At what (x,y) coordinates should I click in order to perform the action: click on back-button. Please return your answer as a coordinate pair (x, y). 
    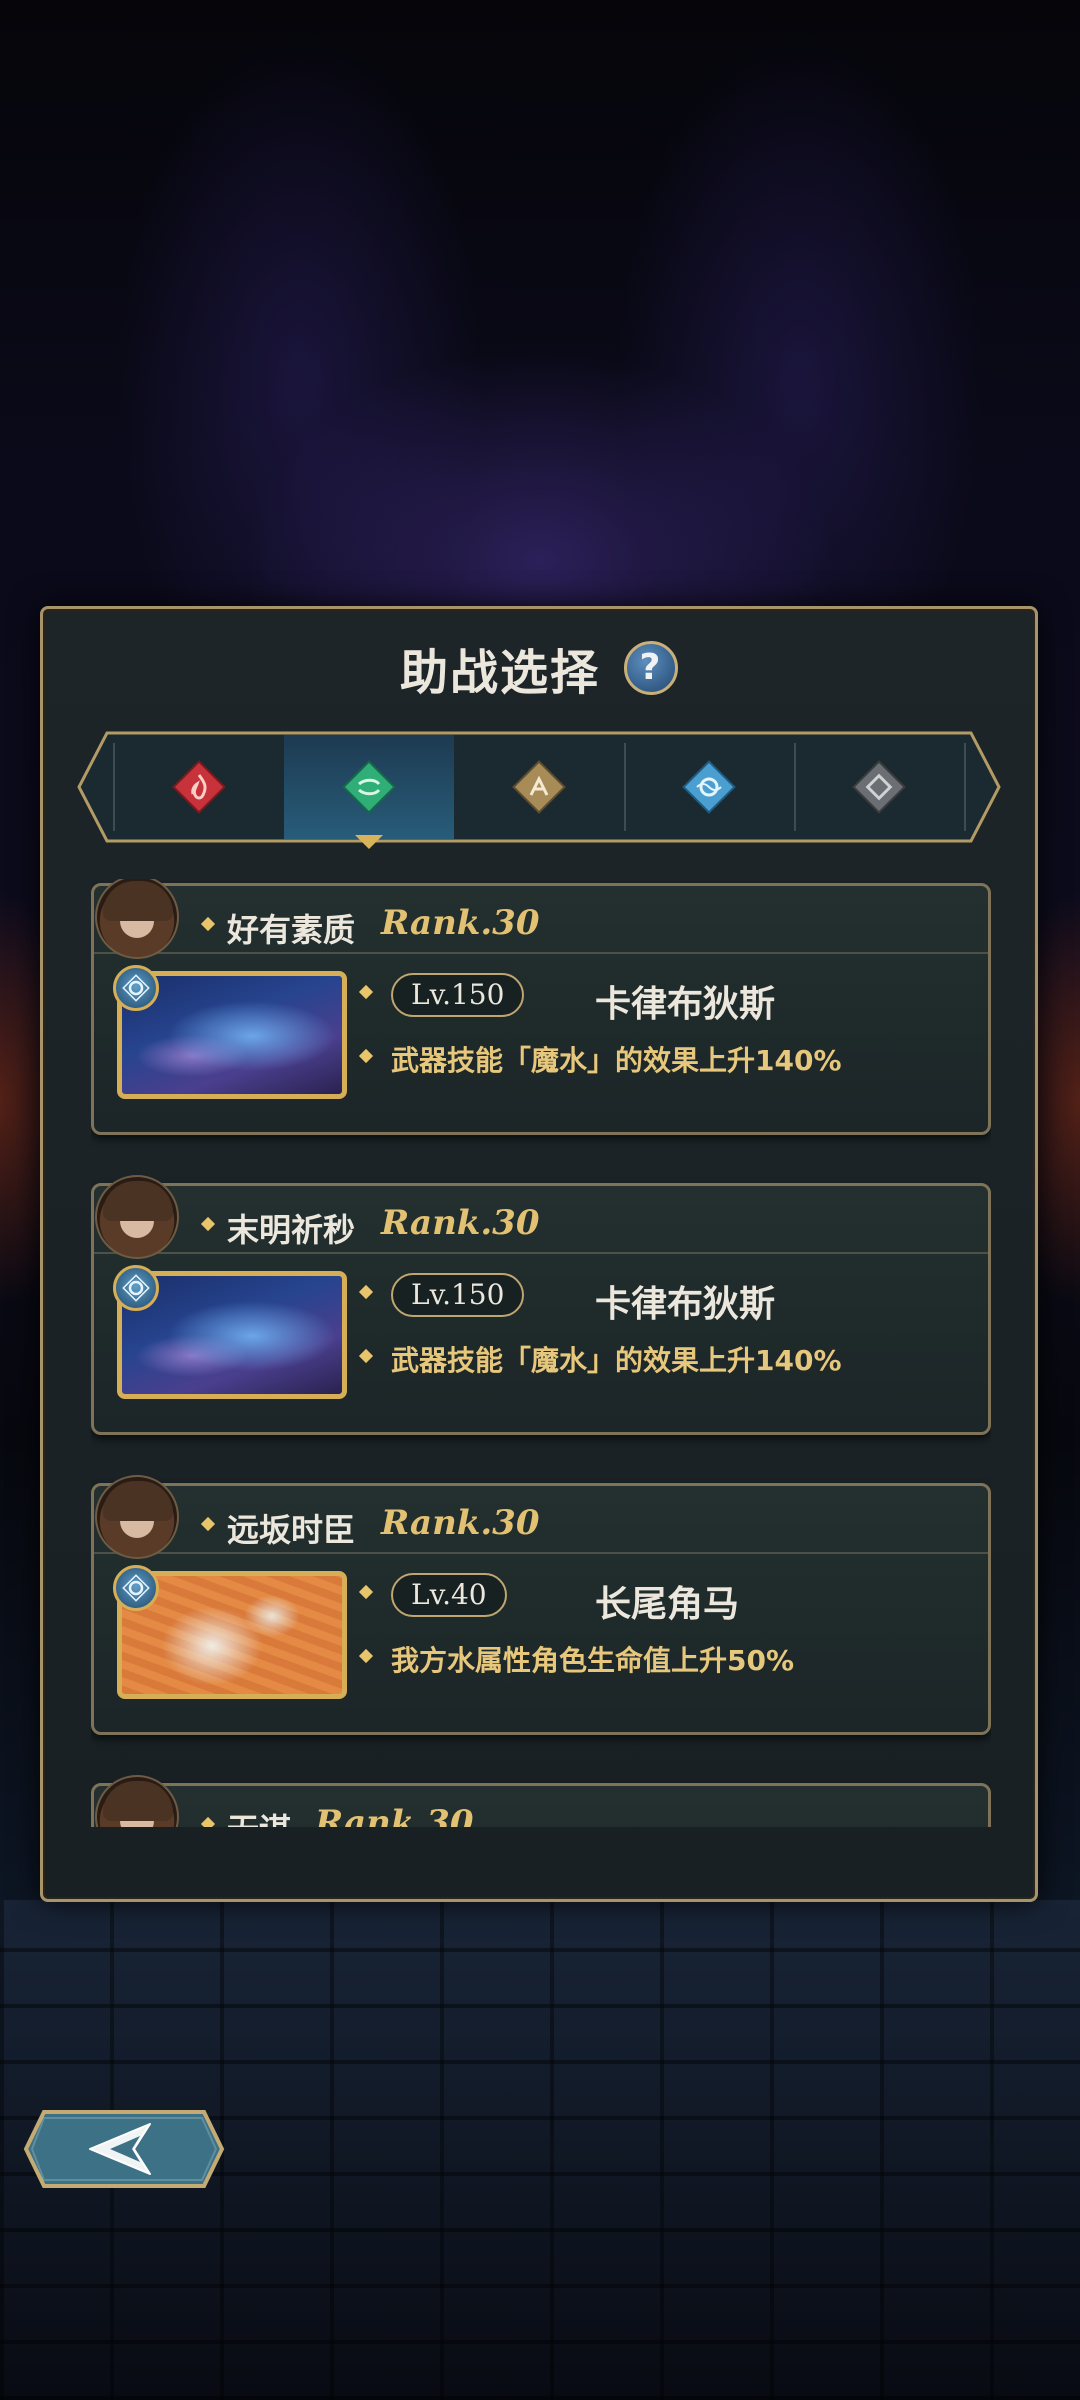
    Looking at the image, I should click on (124, 2149).